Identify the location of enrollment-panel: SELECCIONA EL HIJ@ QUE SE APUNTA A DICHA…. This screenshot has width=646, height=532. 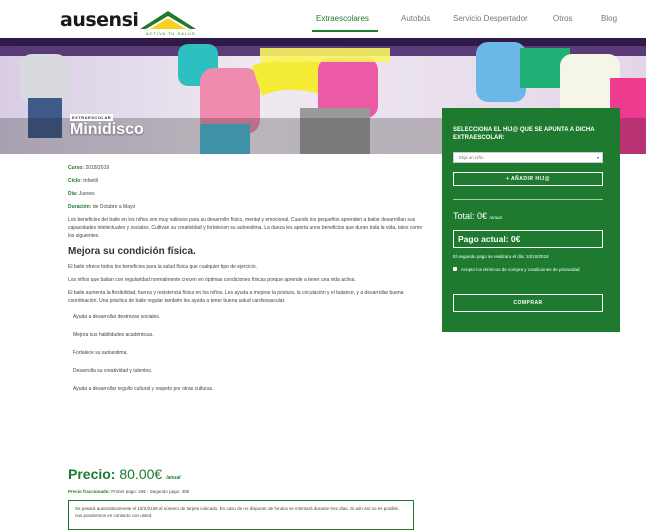
(531, 220).